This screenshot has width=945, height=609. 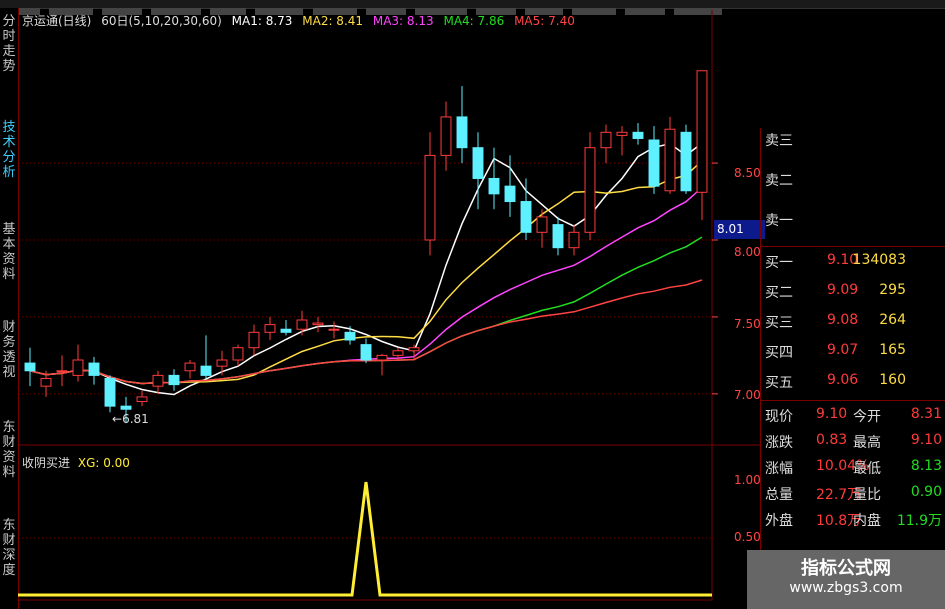 I want to click on bid-volume: 165, so click(x=892, y=350).